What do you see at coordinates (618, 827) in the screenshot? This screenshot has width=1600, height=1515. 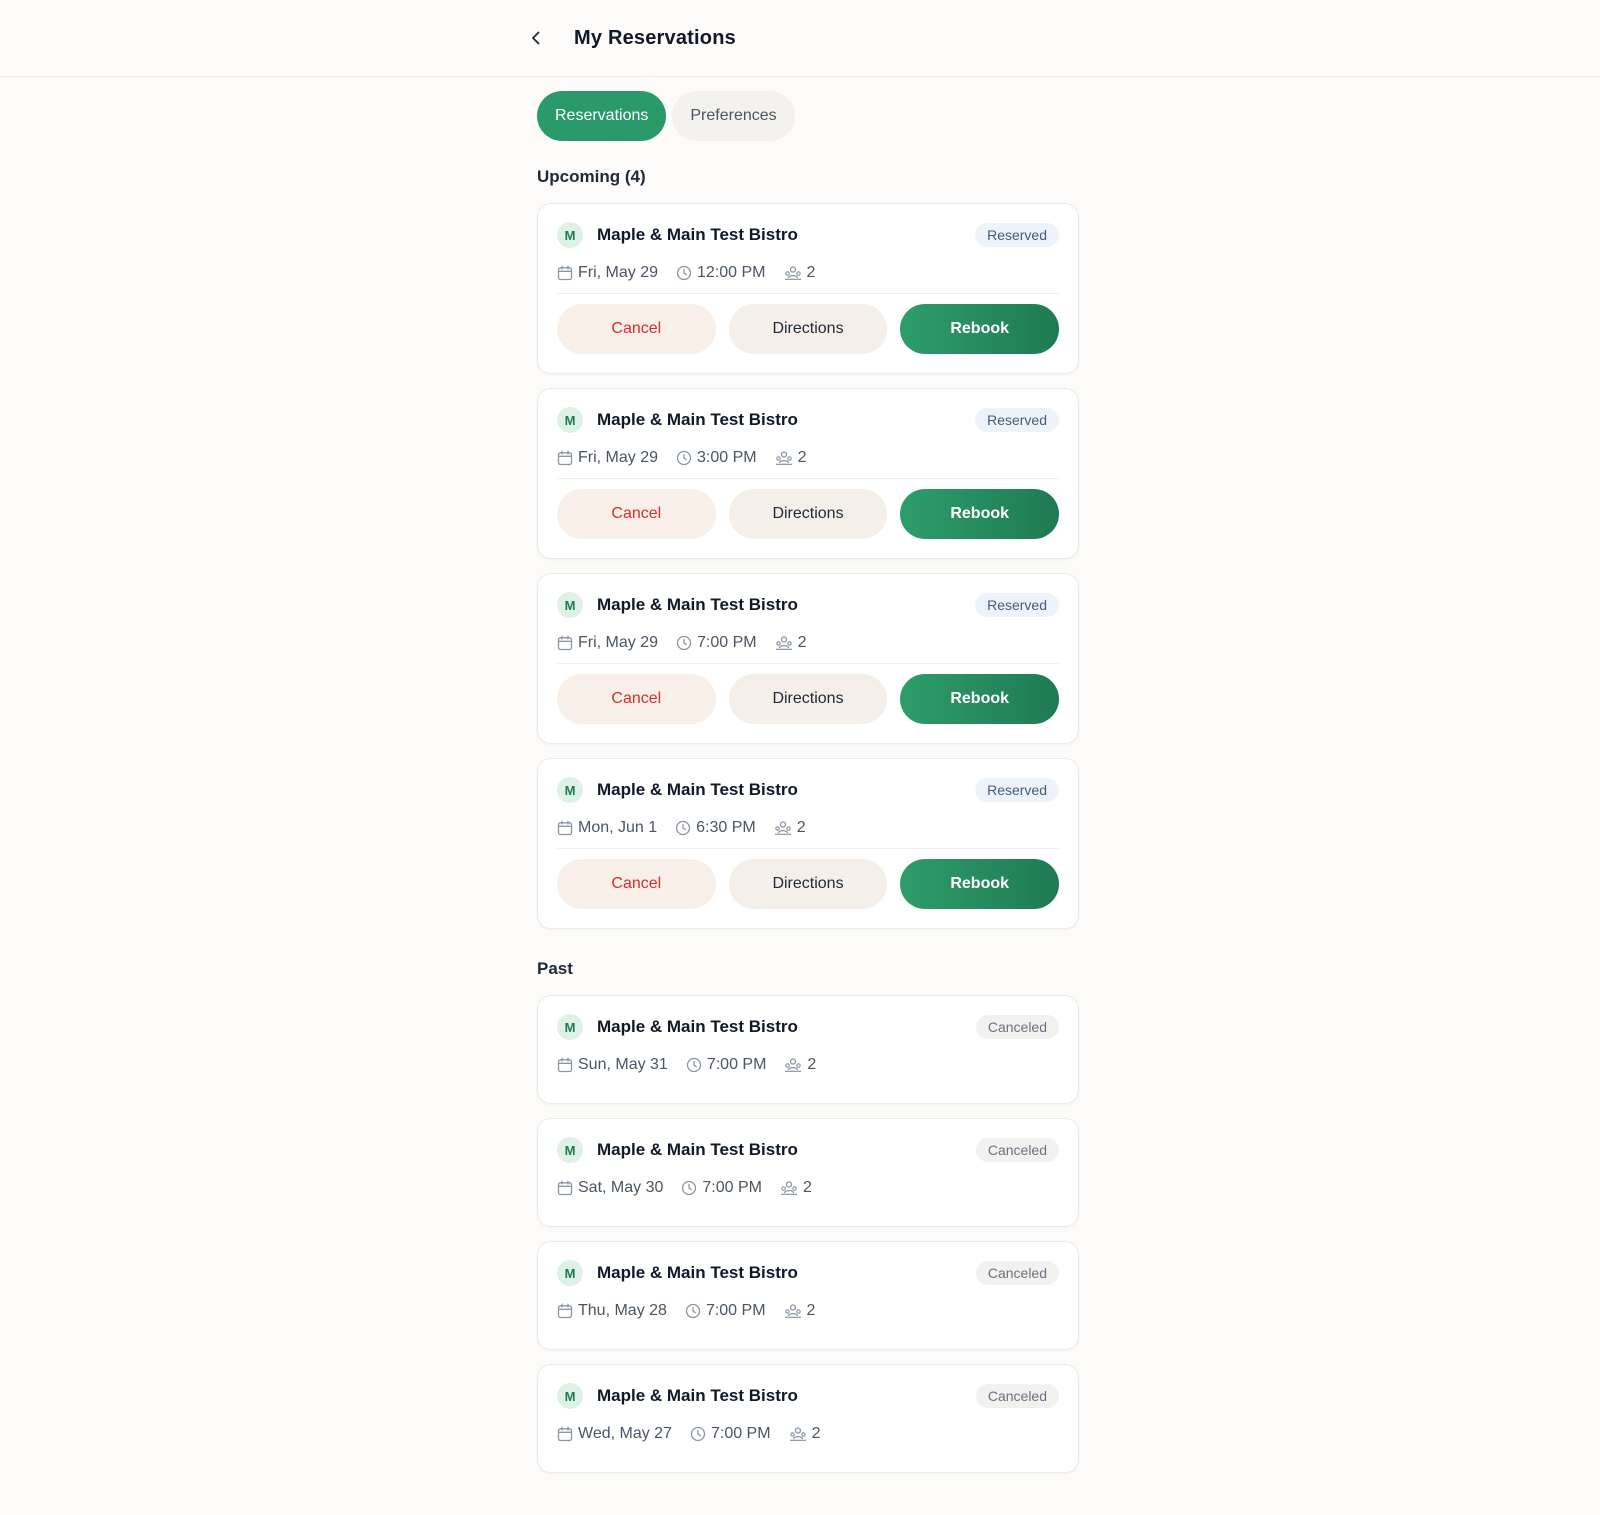 I see `date-text: Mon, Jun 1` at bounding box center [618, 827].